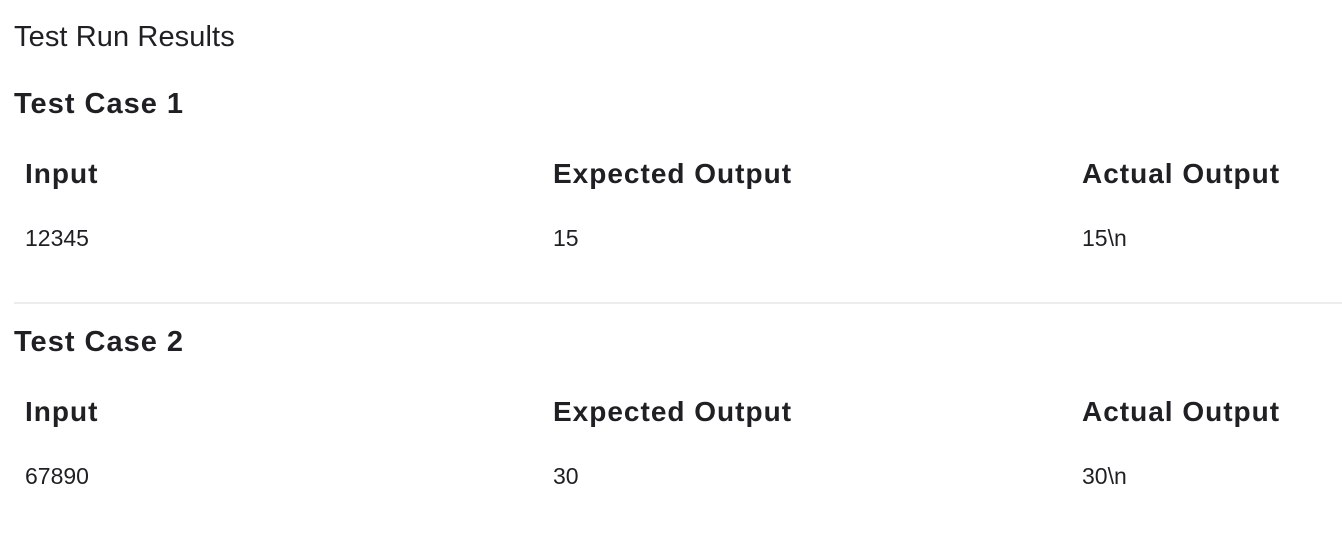  What do you see at coordinates (1104, 476) in the screenshot?
I see `actual-output-value: 30\n` at bounding box center [1104, 476].